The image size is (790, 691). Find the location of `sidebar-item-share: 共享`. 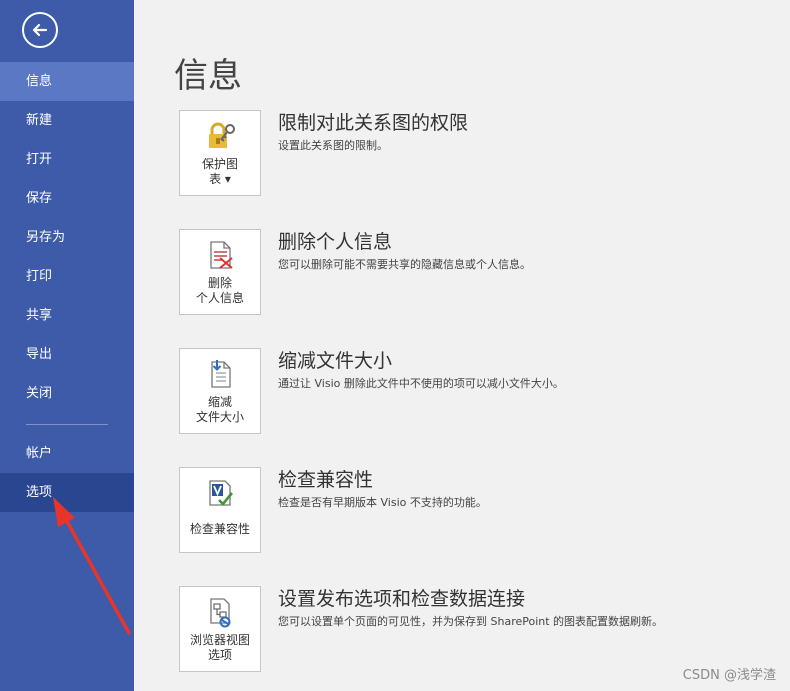

sidebar-item-share: 共享 is located at coordinates (67, 315).